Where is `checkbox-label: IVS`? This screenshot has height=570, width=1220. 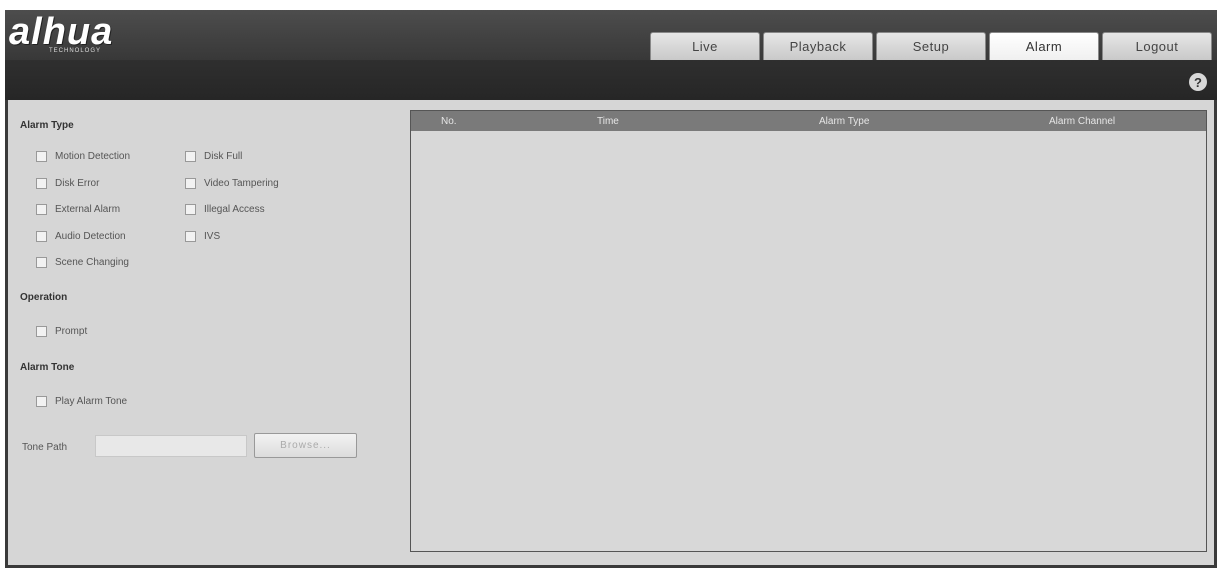 checkbox-label: IVS is located at coordinates (212, 236).